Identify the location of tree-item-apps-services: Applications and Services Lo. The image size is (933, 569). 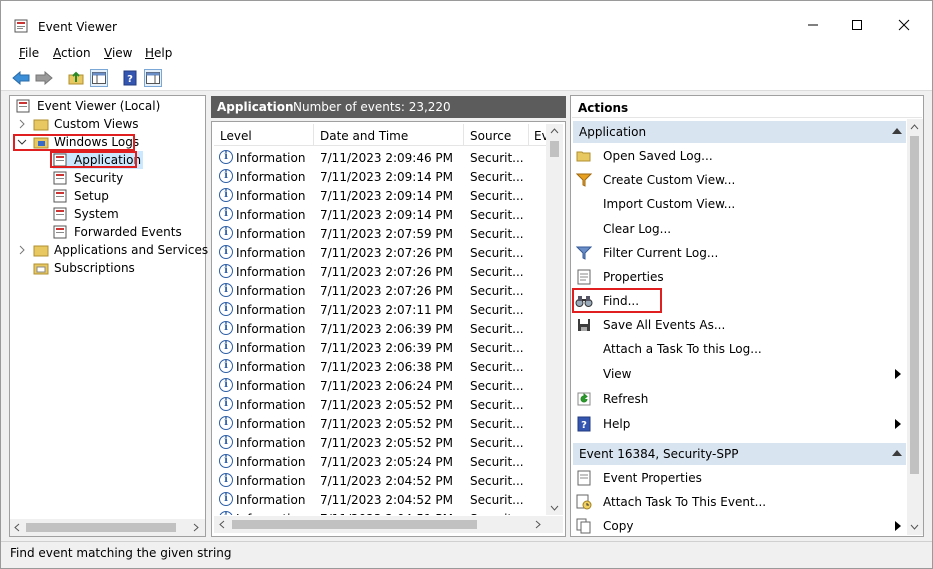
(121, 250).